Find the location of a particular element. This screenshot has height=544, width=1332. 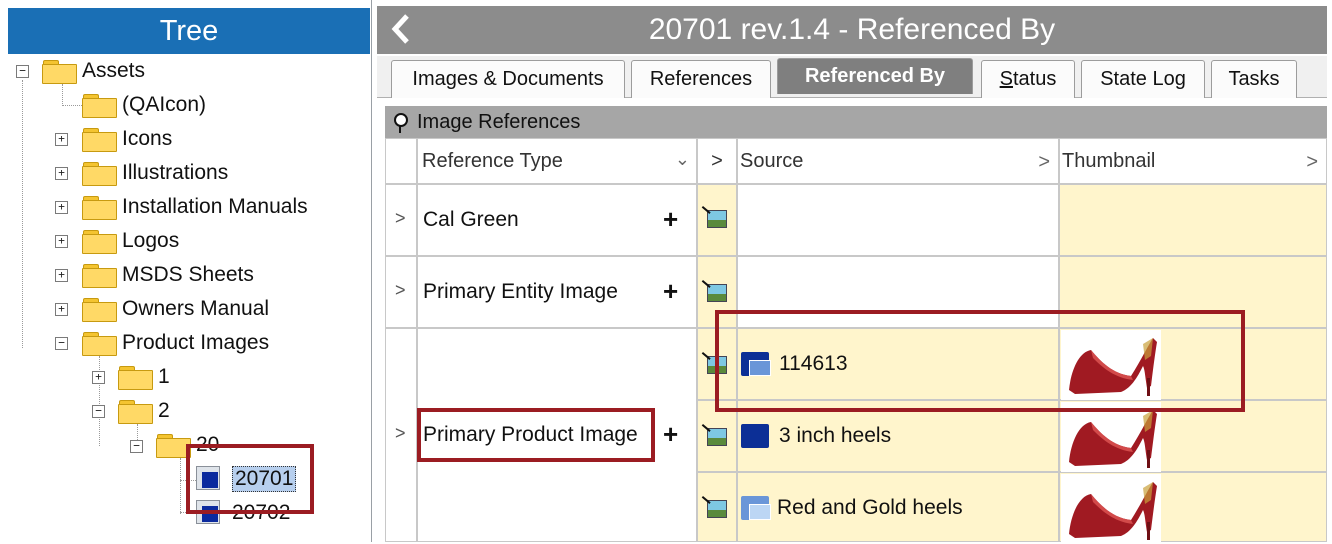

source-name: Red and Gold heels is located at coordinates (870, 508).